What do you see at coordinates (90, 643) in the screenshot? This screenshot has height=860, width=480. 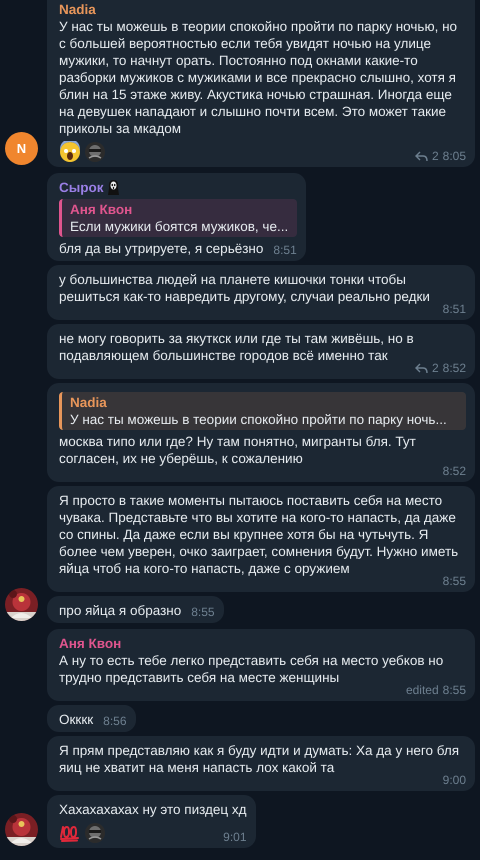 I see `sender-name: Аня Квон` at bounding box center [90, 643].